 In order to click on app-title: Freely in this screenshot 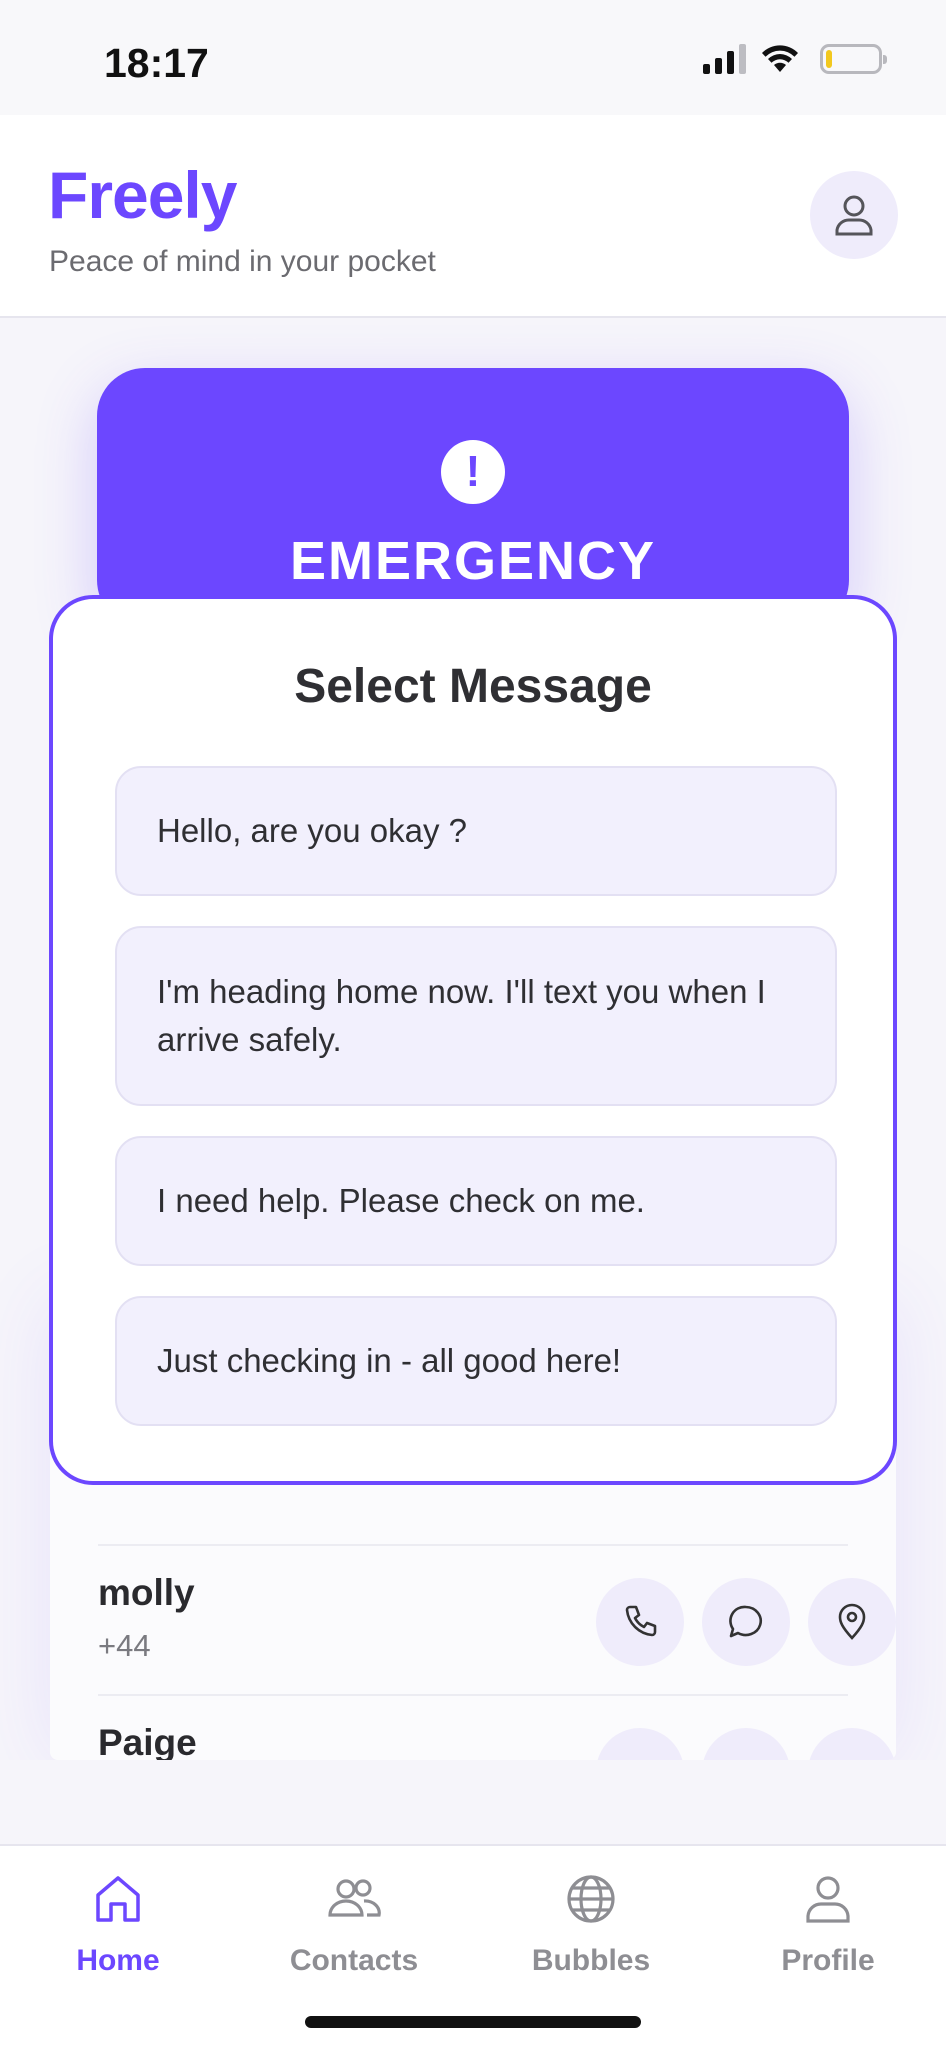, I will do `click(142, 195)`.